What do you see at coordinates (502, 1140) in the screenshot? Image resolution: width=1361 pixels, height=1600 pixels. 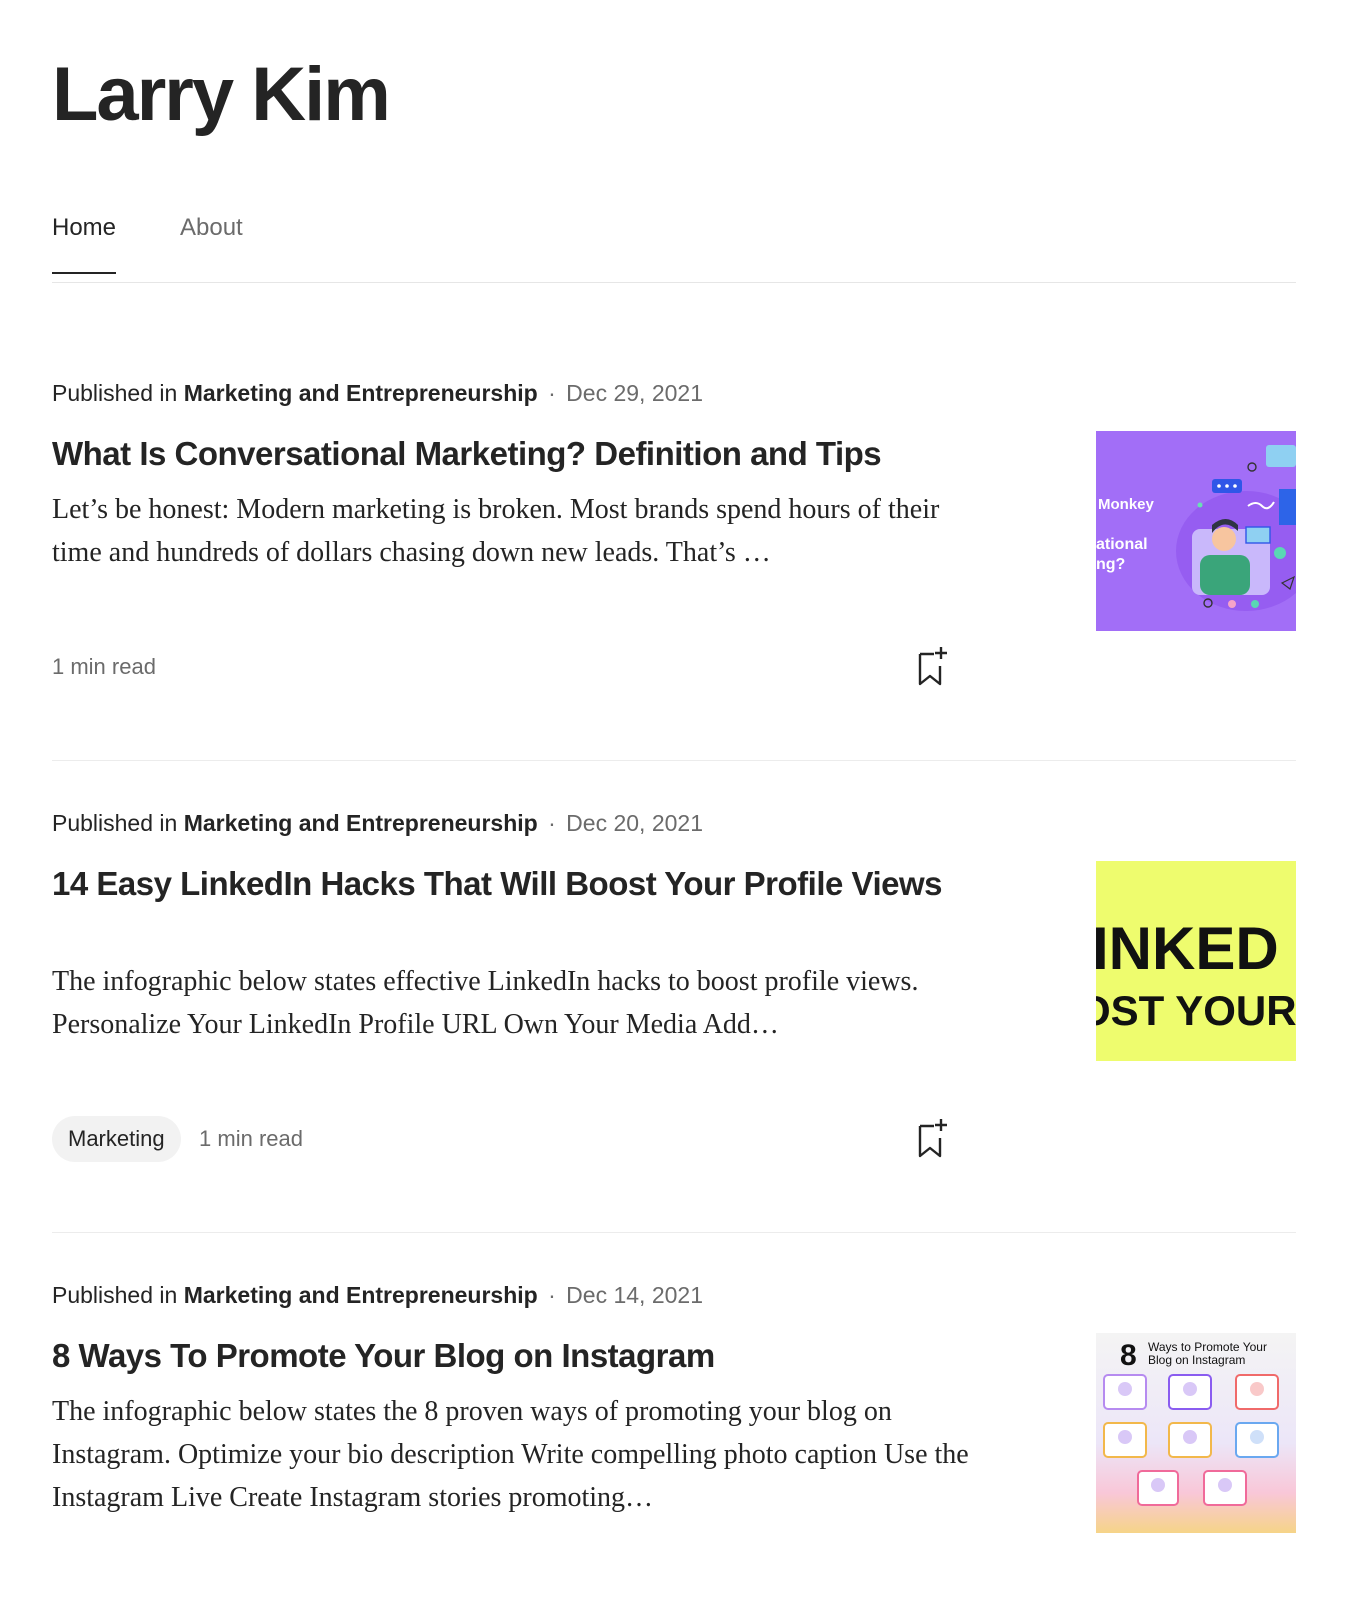 I see `article-footer: Marketing 1 min read` at bounding box center [502, 1140].